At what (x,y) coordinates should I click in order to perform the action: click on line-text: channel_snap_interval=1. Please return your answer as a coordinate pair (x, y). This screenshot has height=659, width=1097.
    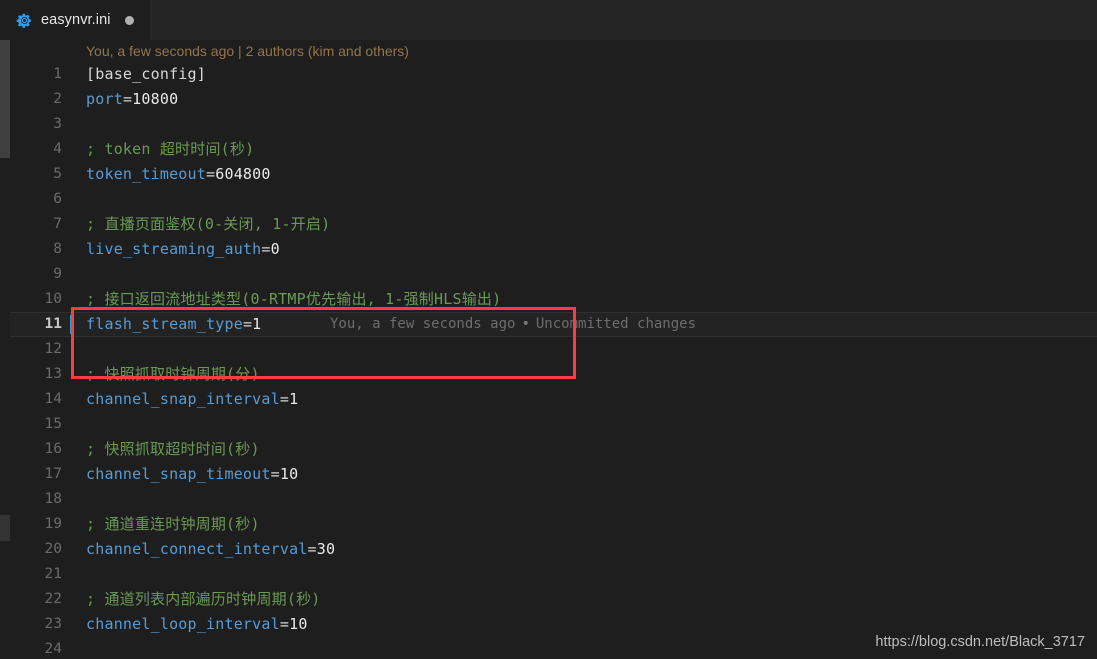
    Looking at the image, I should click on (192, 399).